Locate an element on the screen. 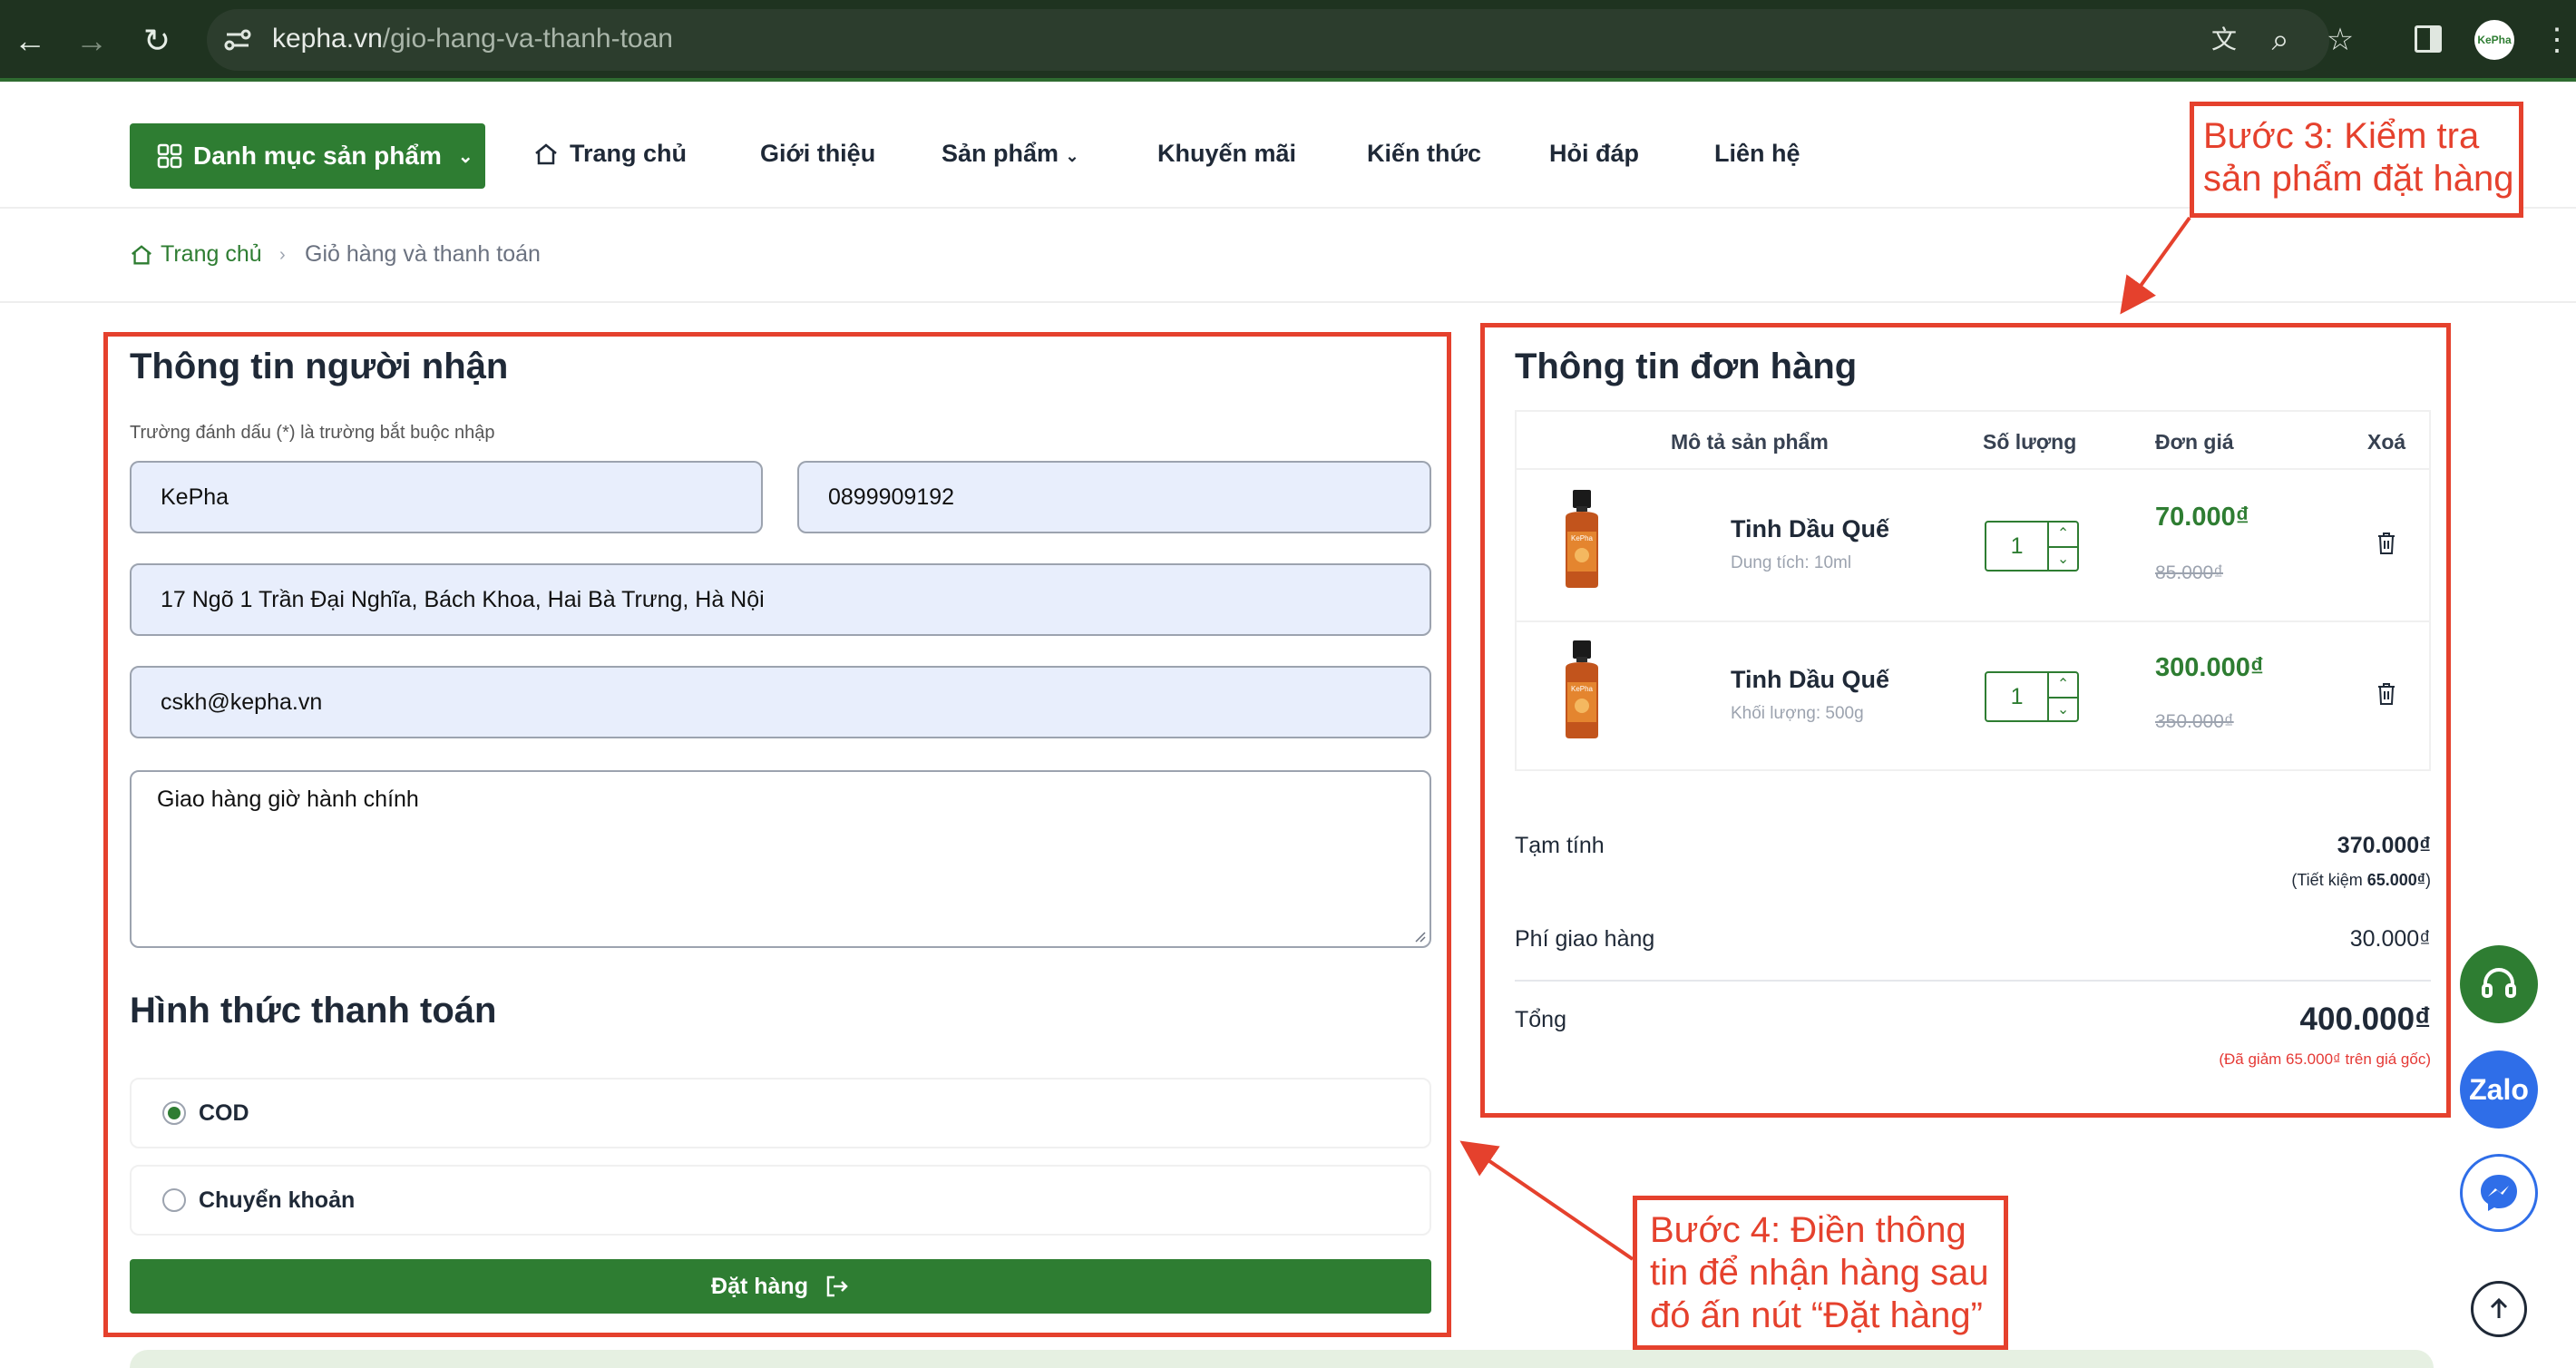 The width and height of the screenshot is (2576, 1368). arrow-up-icon is located at coordinates (2499, 1307).